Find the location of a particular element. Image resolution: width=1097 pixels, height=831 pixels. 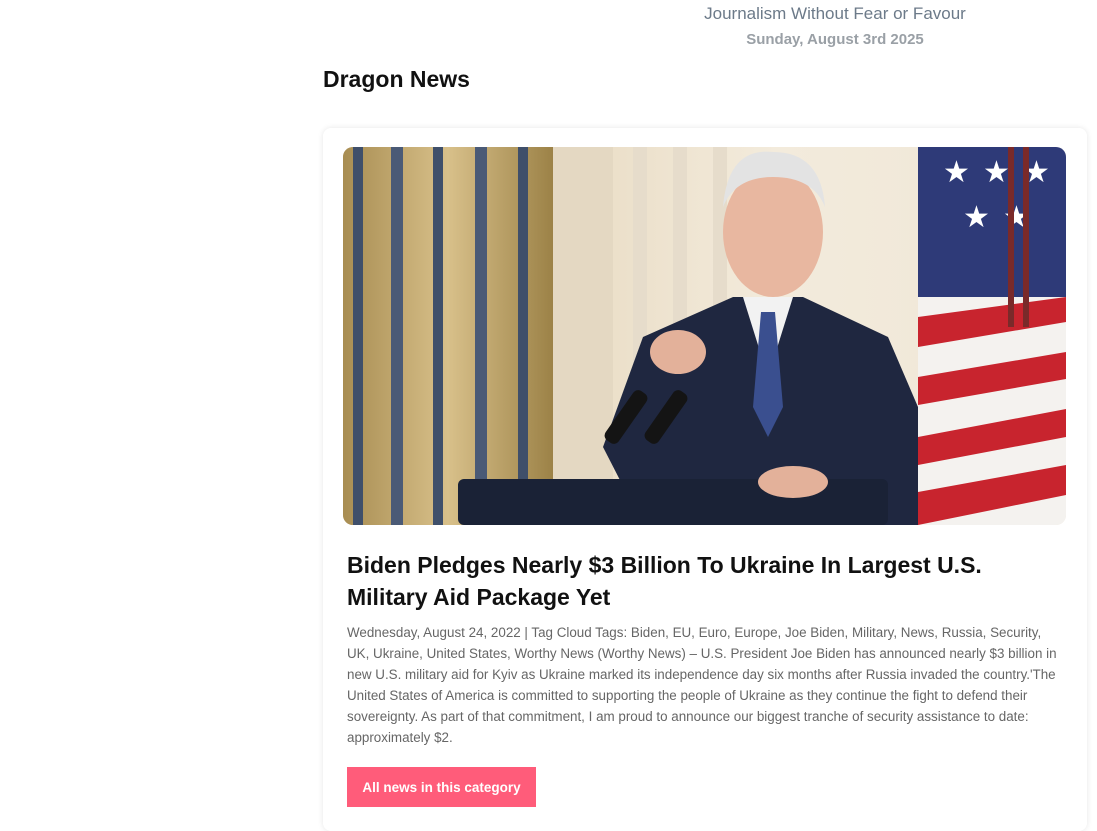

current-date: Sunday, August 3rd 2025 is located at coordinates (835, 39).